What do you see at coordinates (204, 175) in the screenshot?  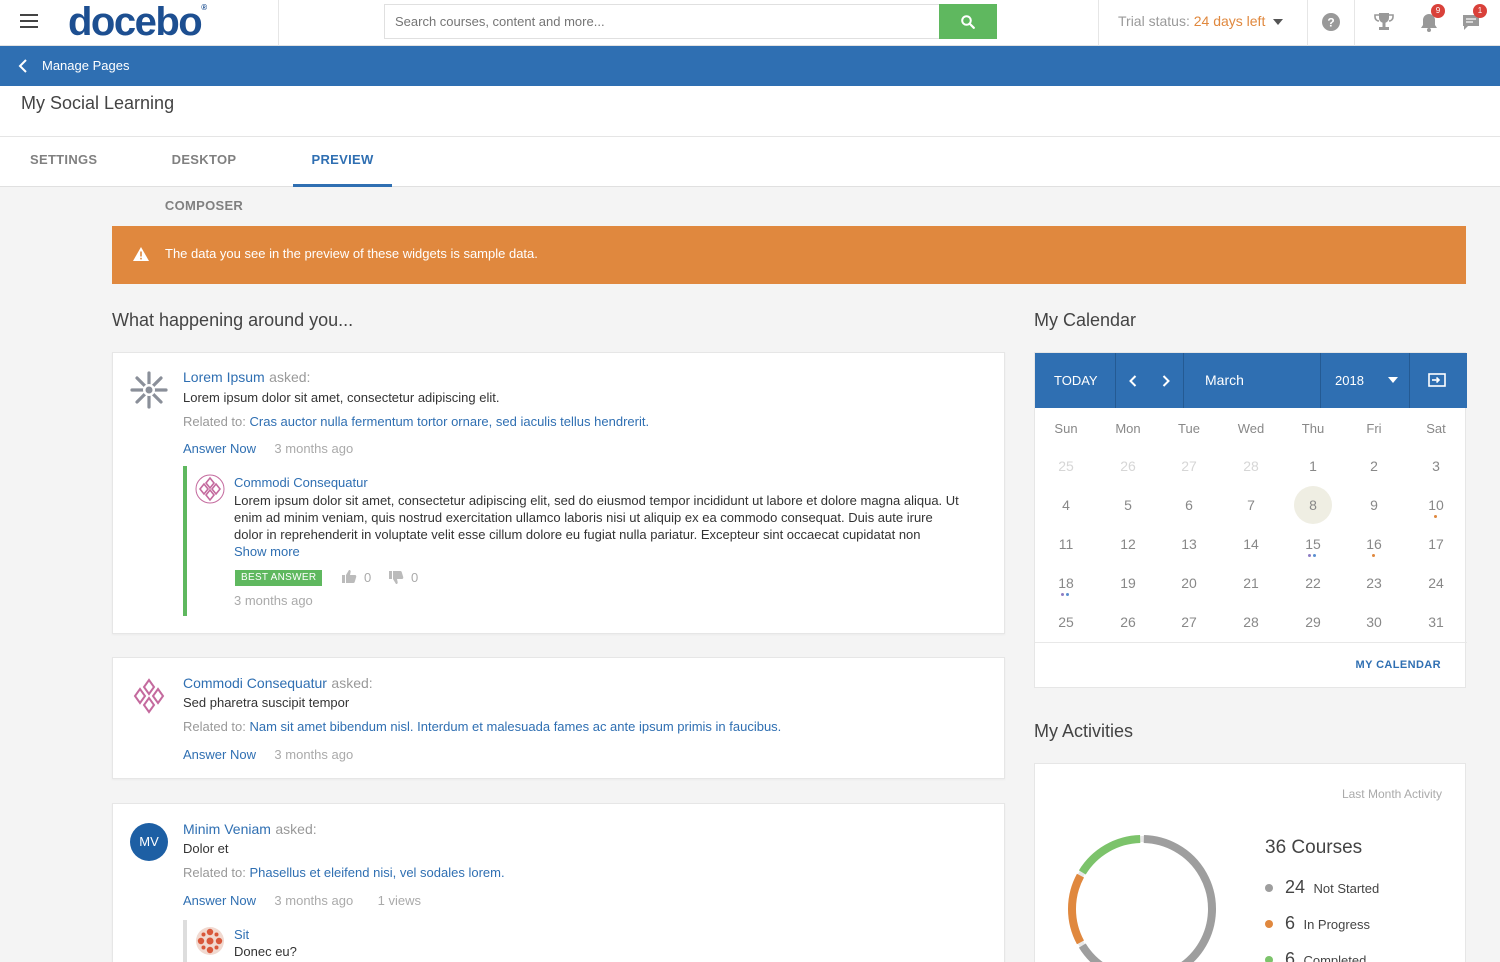 I see `tab-desktop-composer: DESKTOP COMPOSER` at bounding box center [204, 175].